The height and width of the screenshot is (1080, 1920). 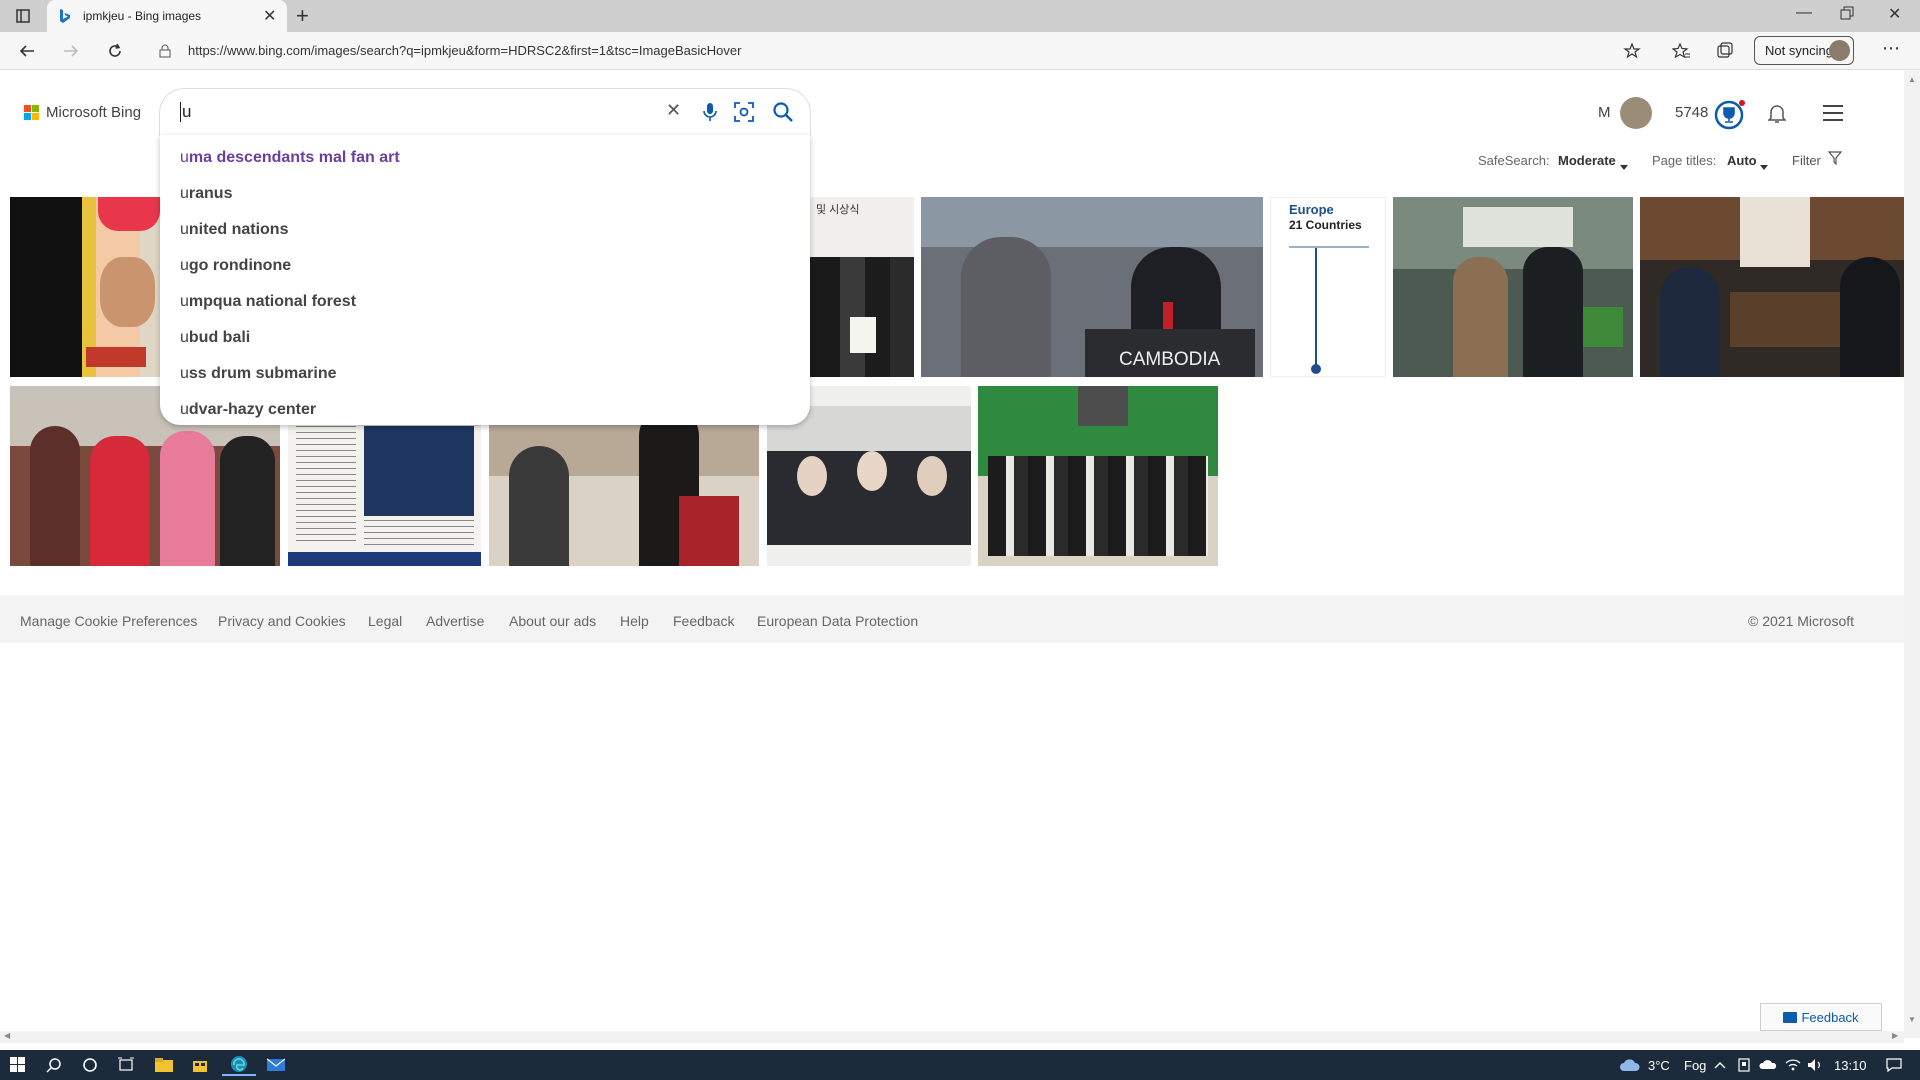 I want to click on forward-icon, so click(x=71, y=51).